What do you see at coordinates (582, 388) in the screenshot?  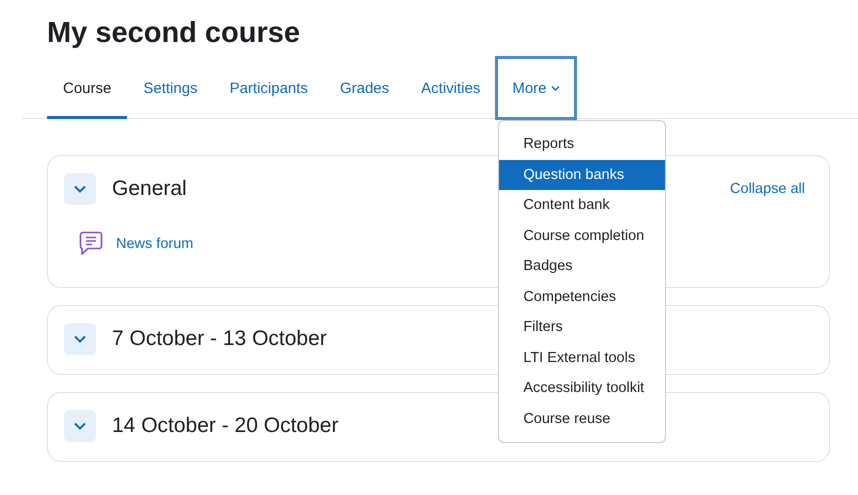 I see `menu-item: Accessibility toolkit` at bounding box center [582, 388].